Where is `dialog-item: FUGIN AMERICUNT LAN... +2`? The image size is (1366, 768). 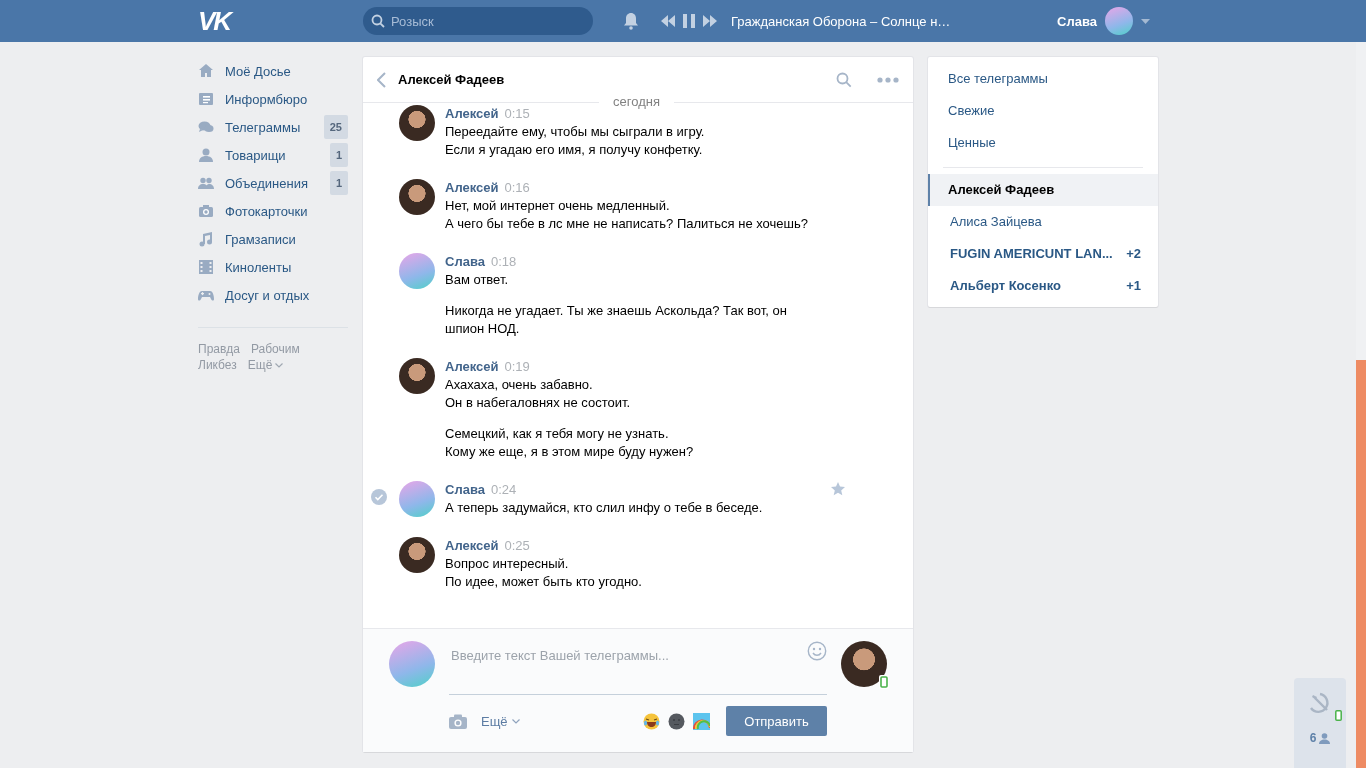 dialog-item: FUGIN AMERICUNT LAN... +2 is located at coordinates (1043, 254).